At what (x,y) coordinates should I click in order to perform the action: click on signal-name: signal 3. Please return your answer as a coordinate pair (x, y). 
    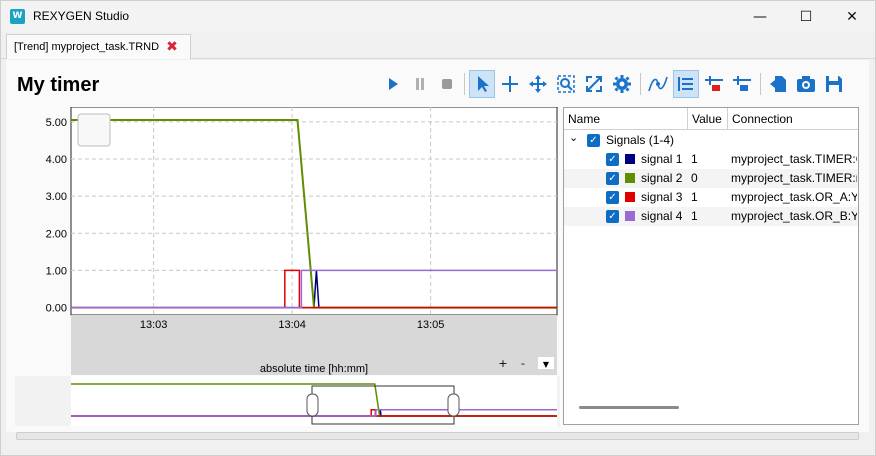
    Looking at the image, I should click on (662, 197).